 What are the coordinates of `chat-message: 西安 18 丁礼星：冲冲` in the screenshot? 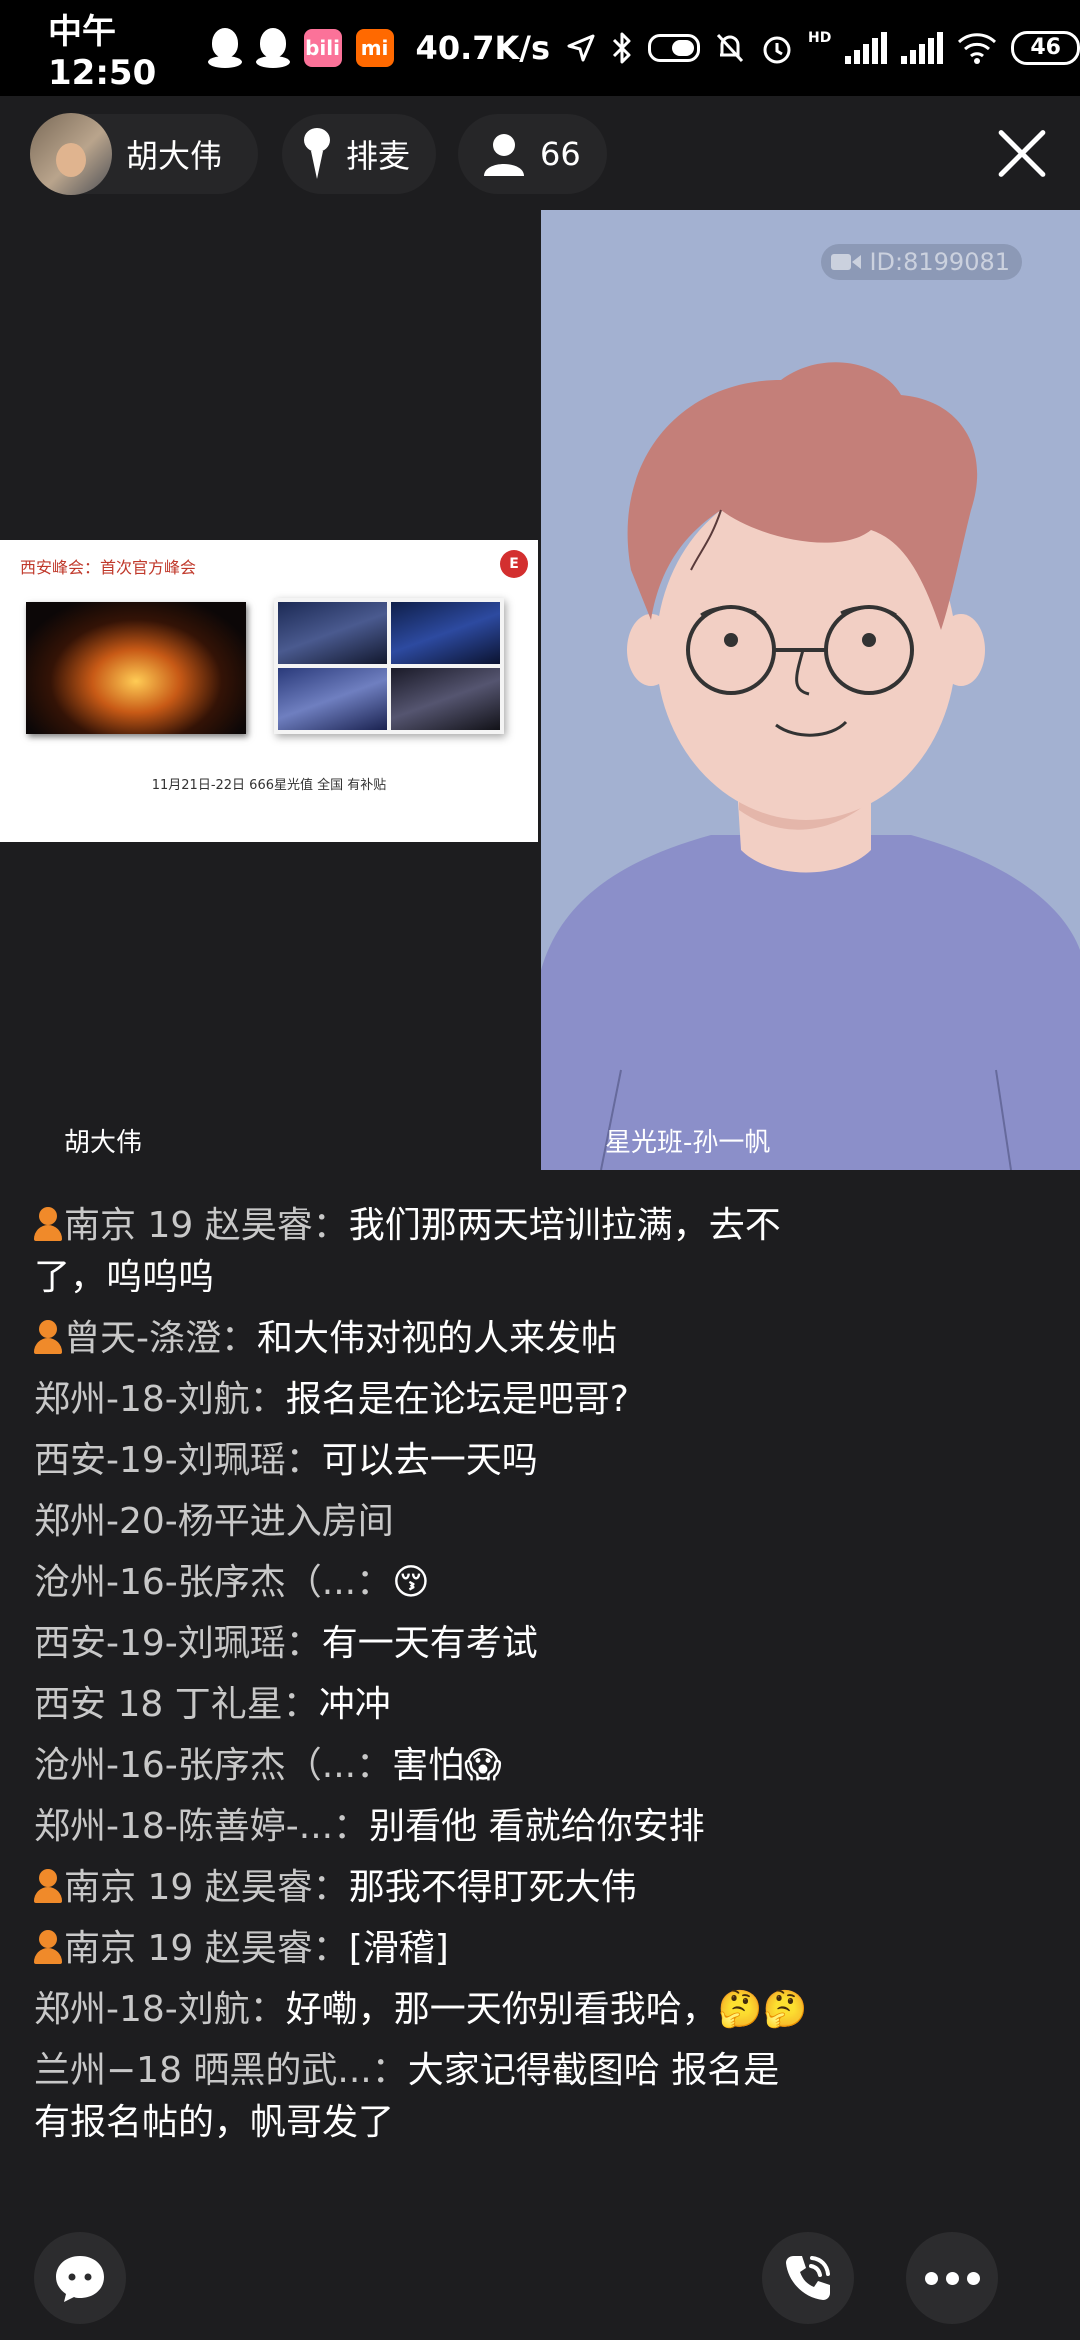 It's located at (424, 1705).